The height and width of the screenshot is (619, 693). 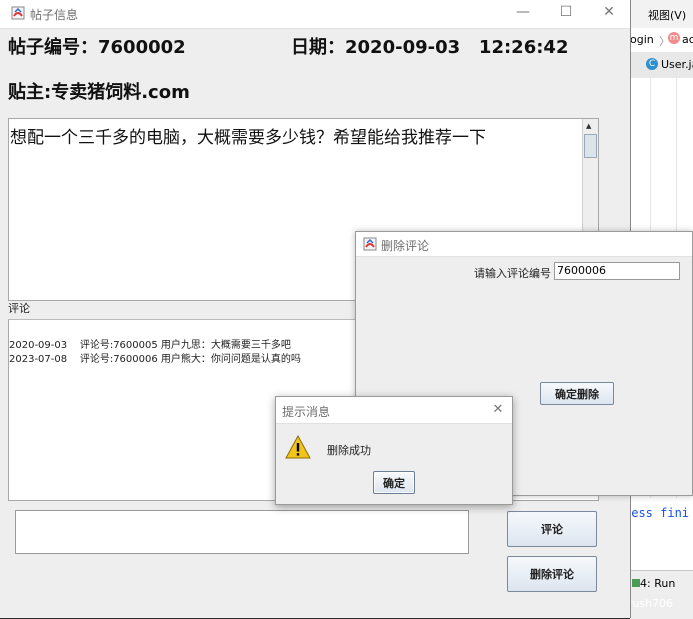 I want to click on ide-bottom-toolbar: 4: Run, so click(x=661, y=594).